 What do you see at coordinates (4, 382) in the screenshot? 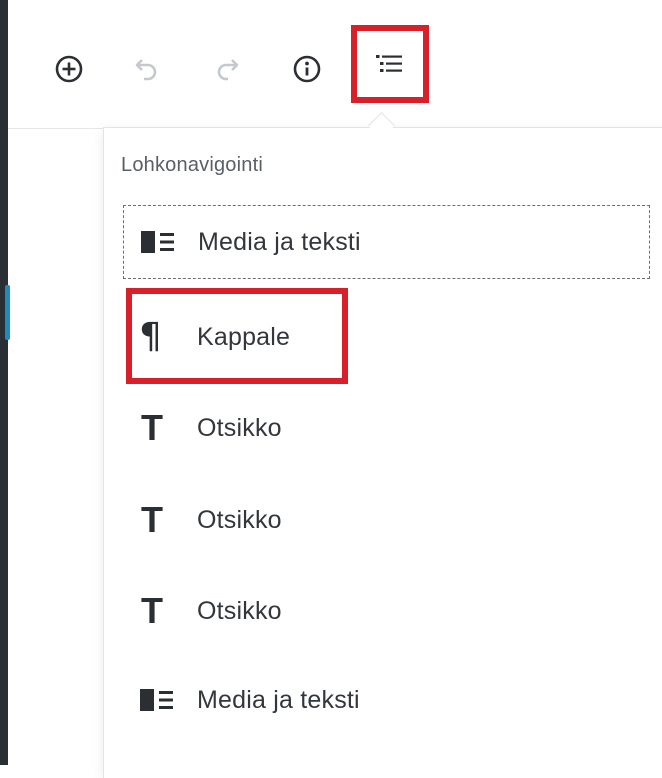
I see `editor-left-edge` at bounding box center [4, 382].